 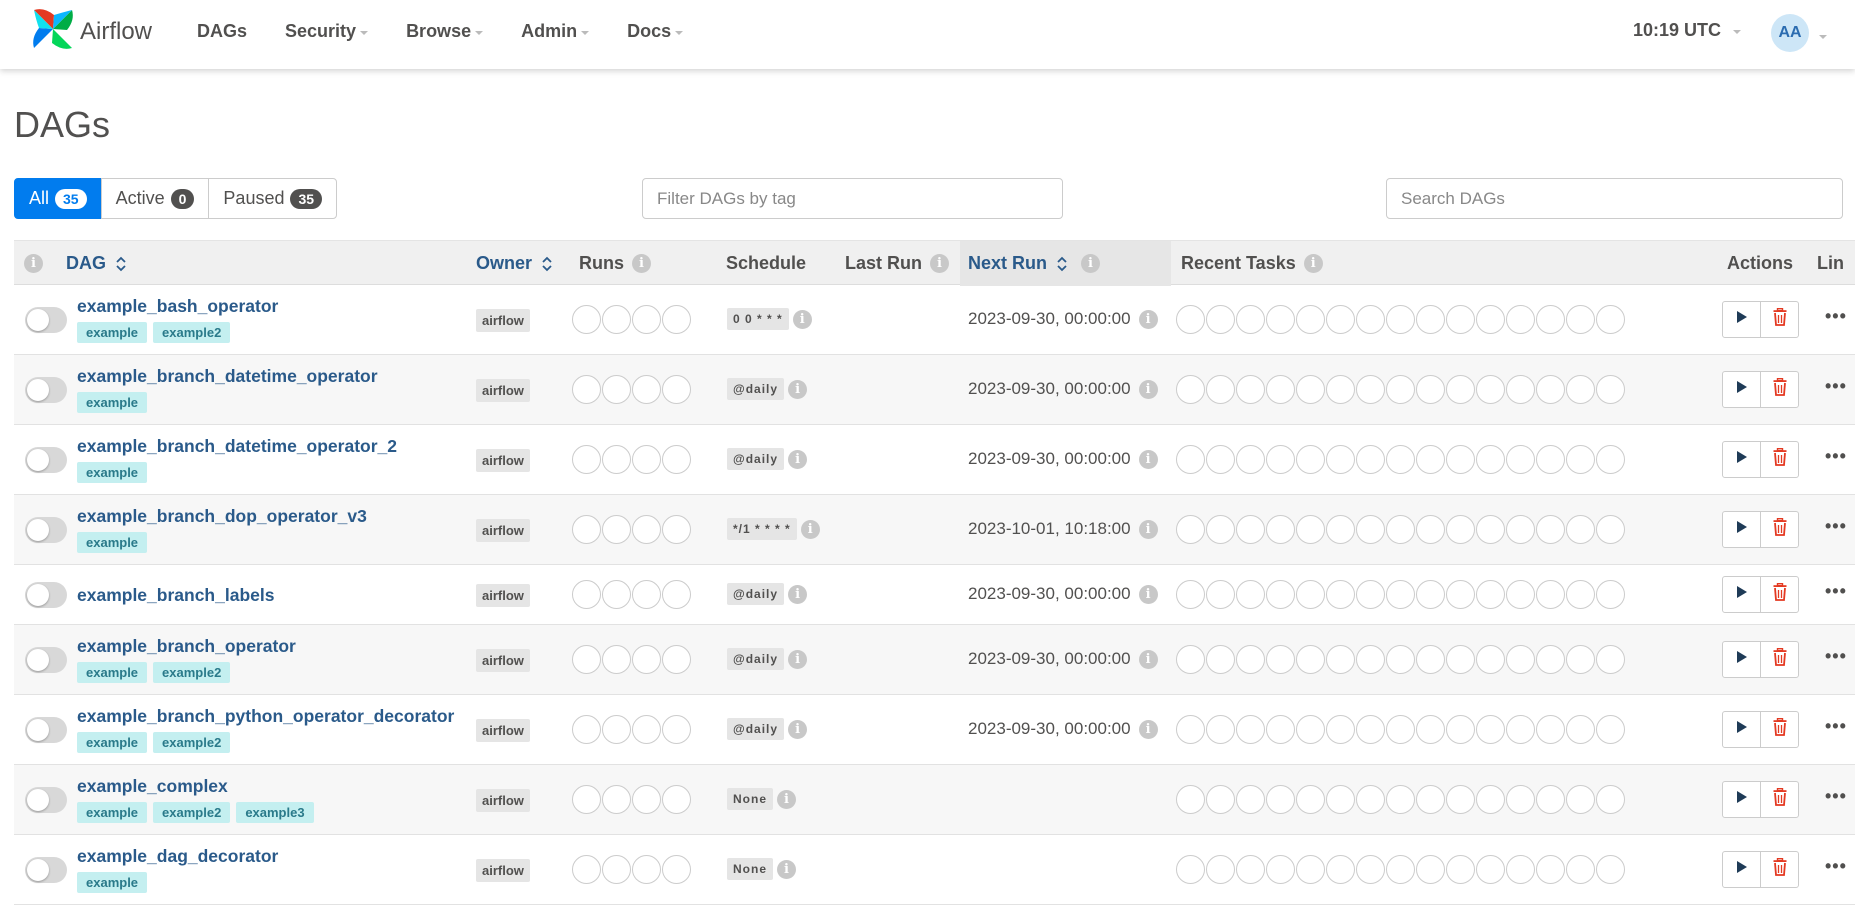 I want to click on schedule-badge: None, so click(x=750, y=869).